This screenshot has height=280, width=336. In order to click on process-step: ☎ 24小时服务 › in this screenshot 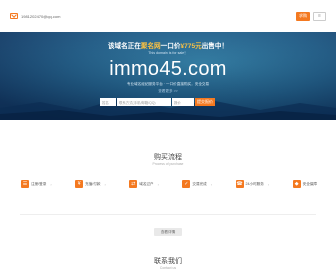, I will do `click(252, 184)`.